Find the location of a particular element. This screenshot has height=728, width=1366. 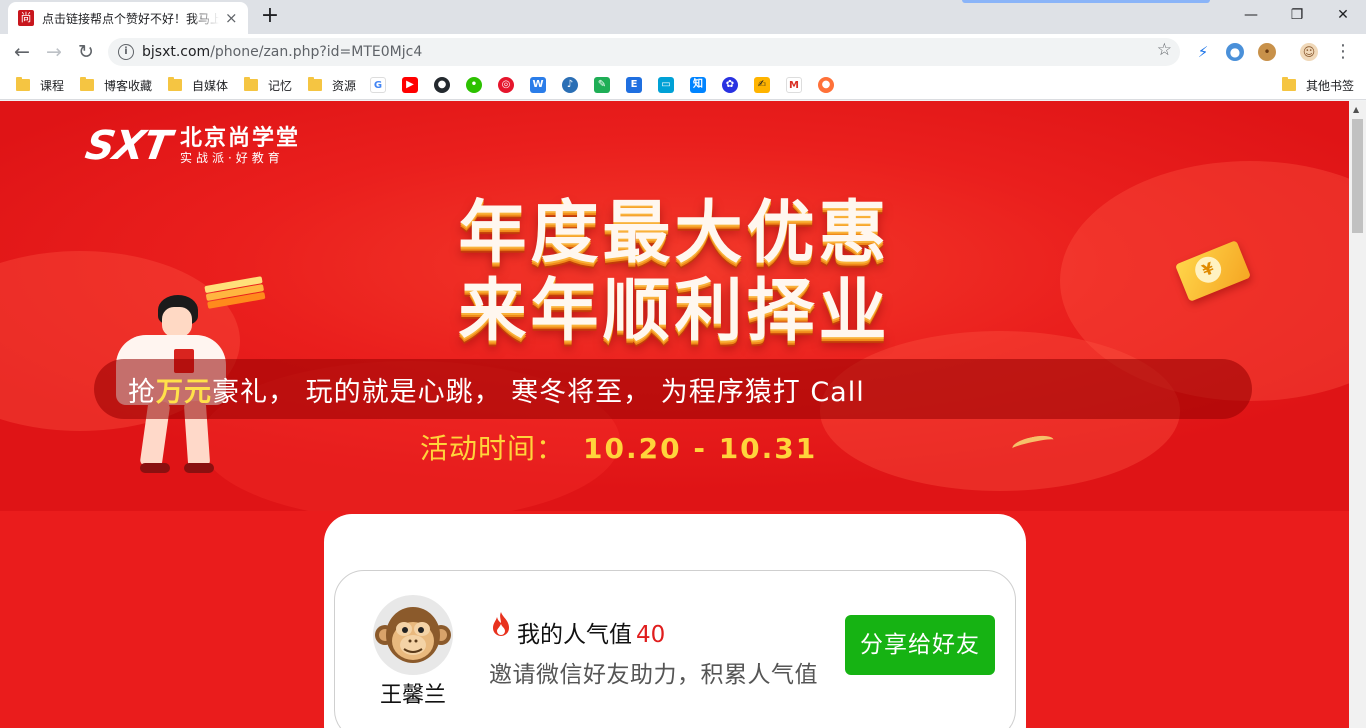

promo-tagline: 抢万元 豪礼， 玩的就是心跳， 寒冬将至， 为程序猿打 Call is located at coordinates (673, 389).